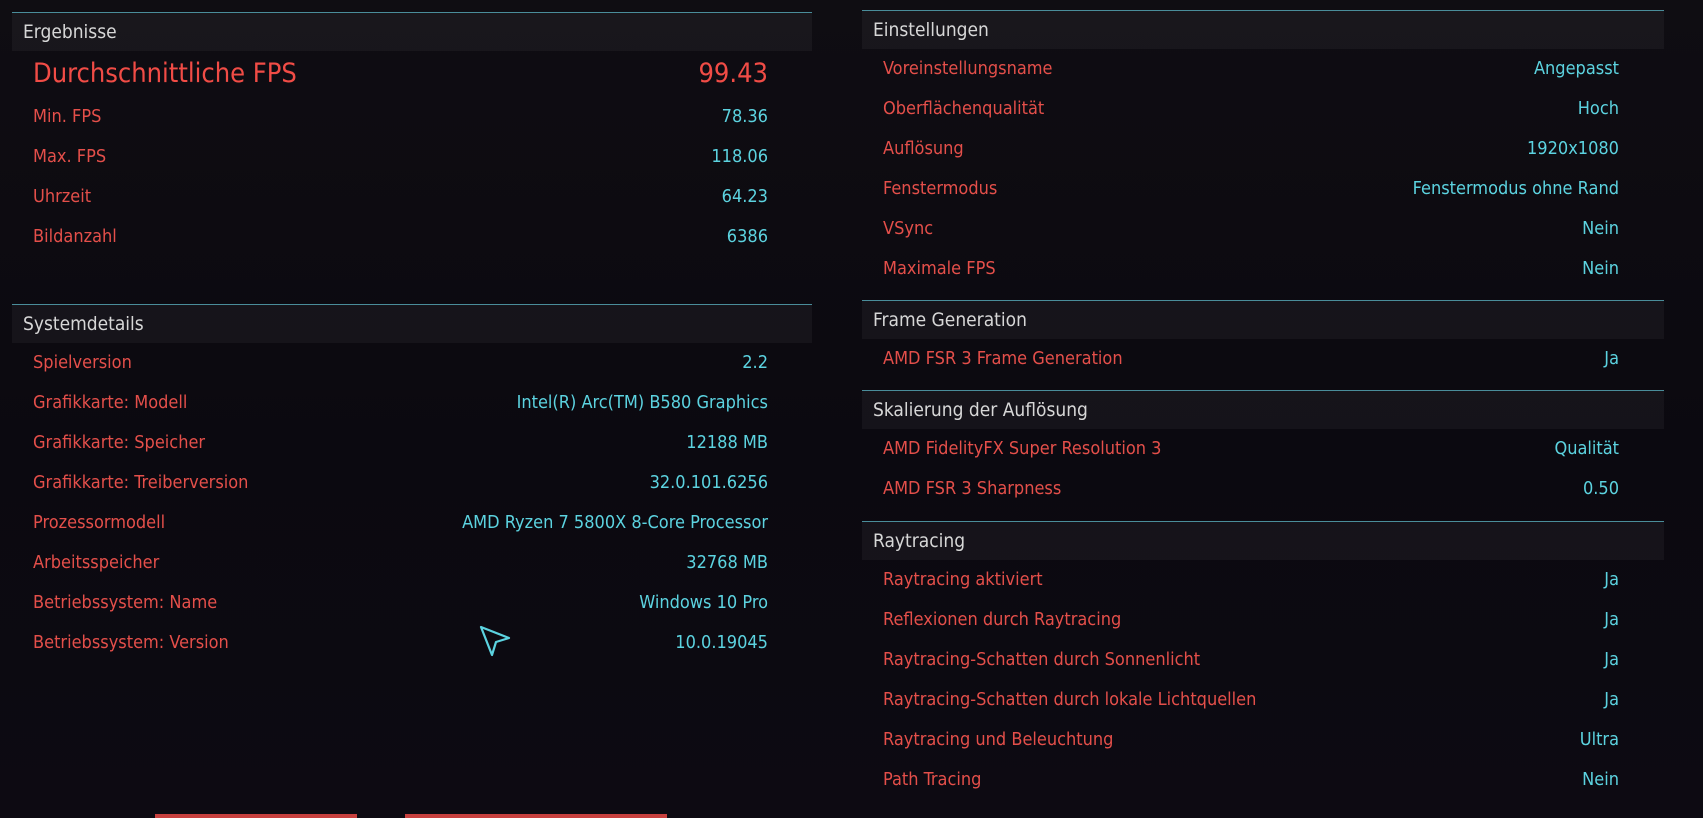 The width and height of the screenshot is (1703, 818). Describe the element at coordinates (1263, 409) in the screenshot. I see `scaling-header: Skalierung der Auflösung` at that location.